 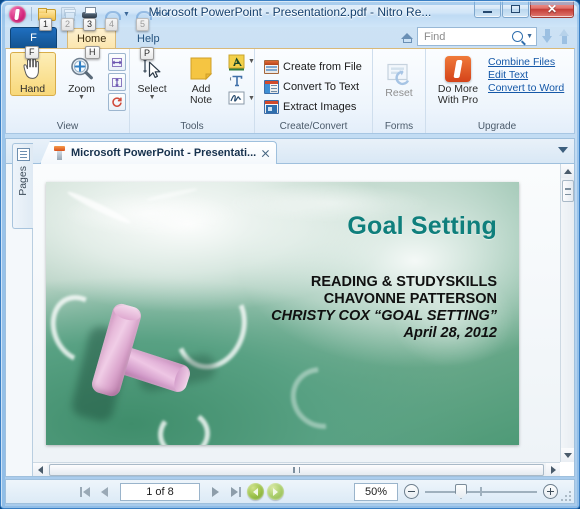 What do you see at coordinates (40, 469) in the screenshot?
I see `scroll-left-icon` at bounding box center [40, 469].